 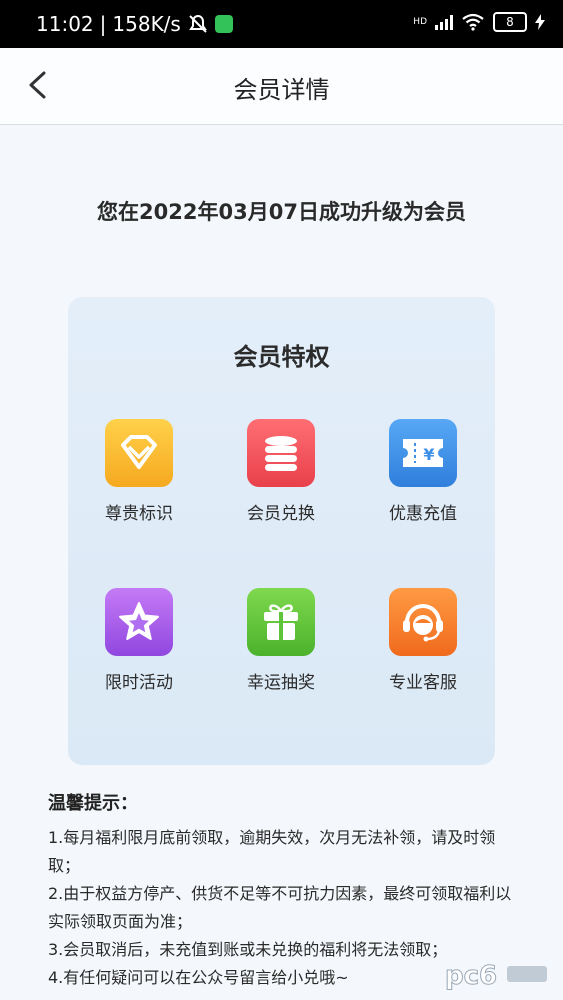 What do you see at coordinates (281, 24) in the screenshot?
I see `status-bar: 11:02 | 158K/s HD 8` at bounding box center [281, 24].